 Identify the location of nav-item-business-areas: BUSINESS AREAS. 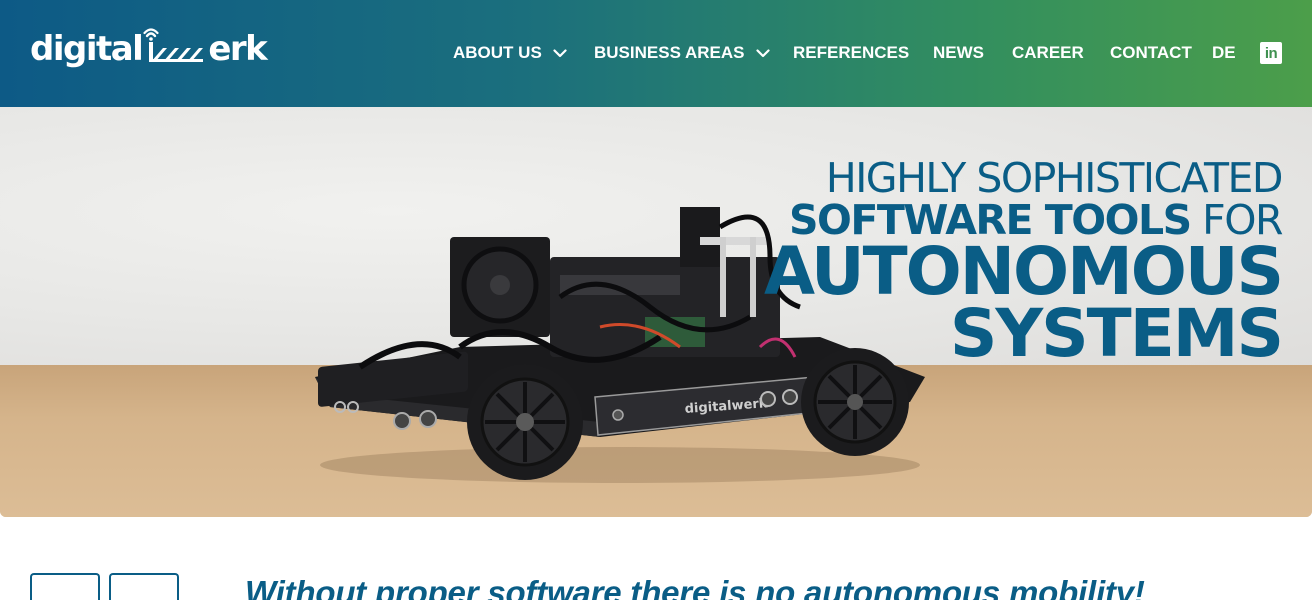
(682, 53).